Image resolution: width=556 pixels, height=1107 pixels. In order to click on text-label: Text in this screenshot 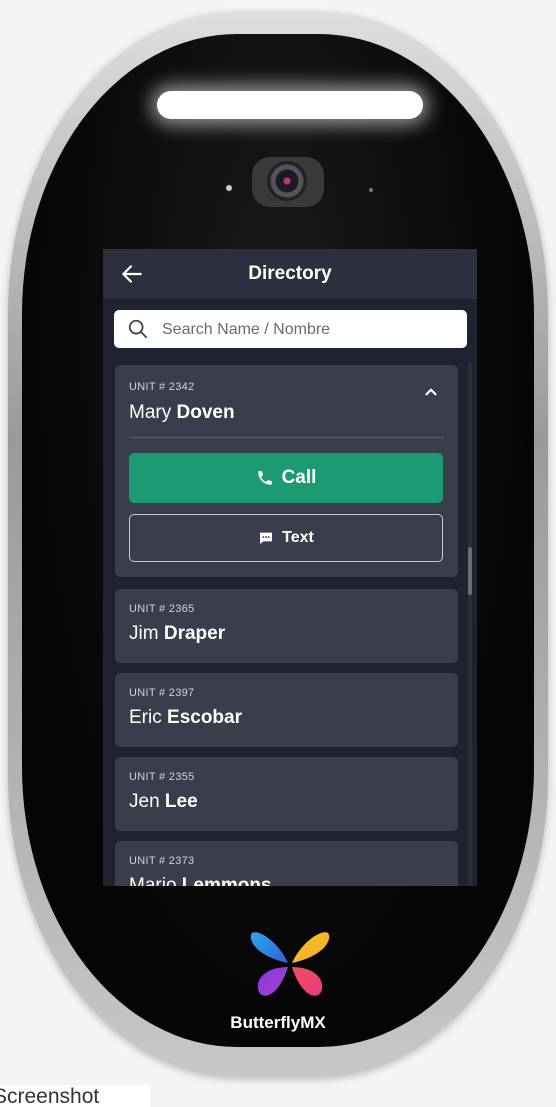, I will do `click(298, 537)`.